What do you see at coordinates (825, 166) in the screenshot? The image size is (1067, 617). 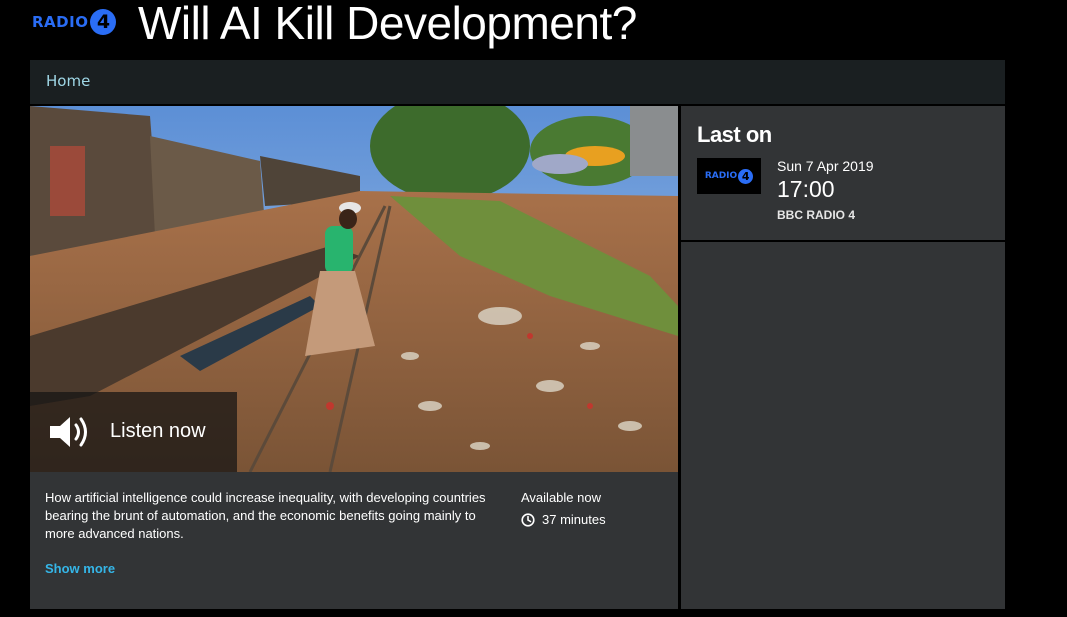 I see `broadcast-date: Sun 7 Apr 2019` at bounding box center [825, 166].